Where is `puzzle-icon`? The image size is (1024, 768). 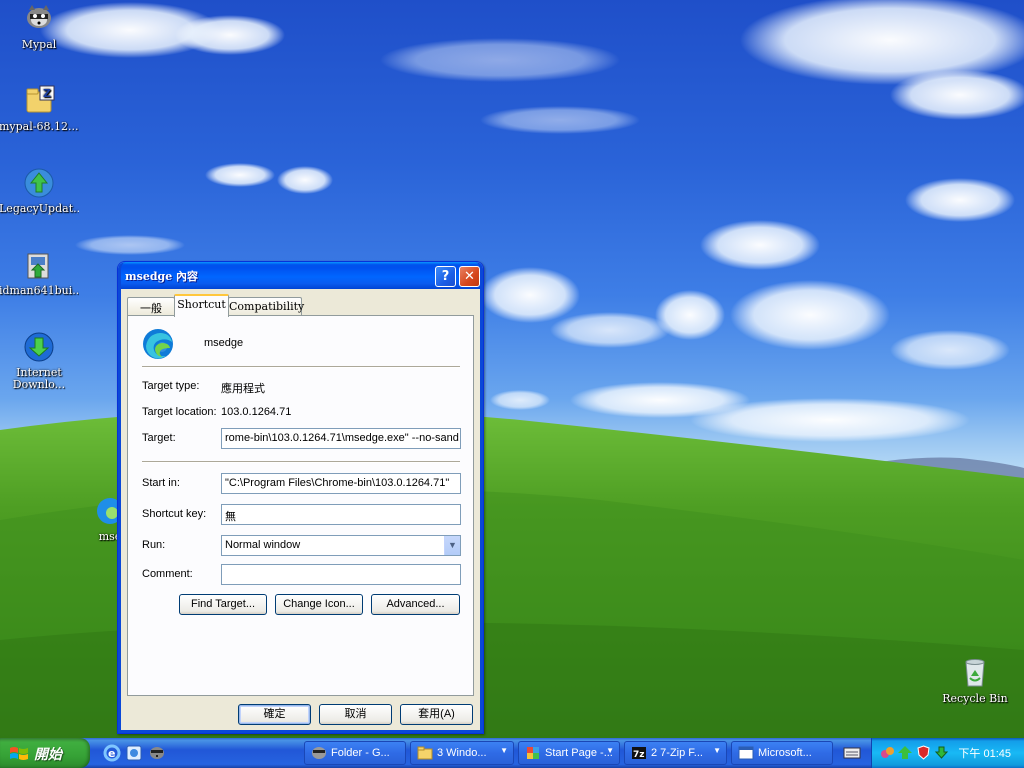 puzzle-icon is located at coordinates (533, 753).